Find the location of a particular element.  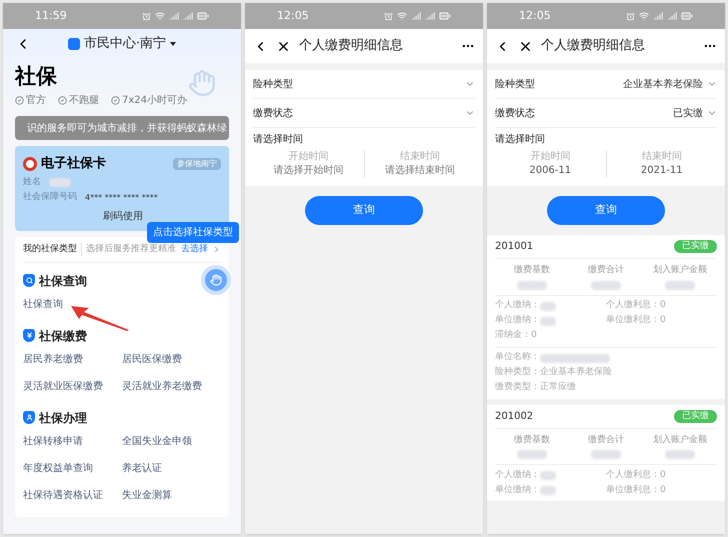

service-link: 社保转移申请 is located at coordinates (53, 441).